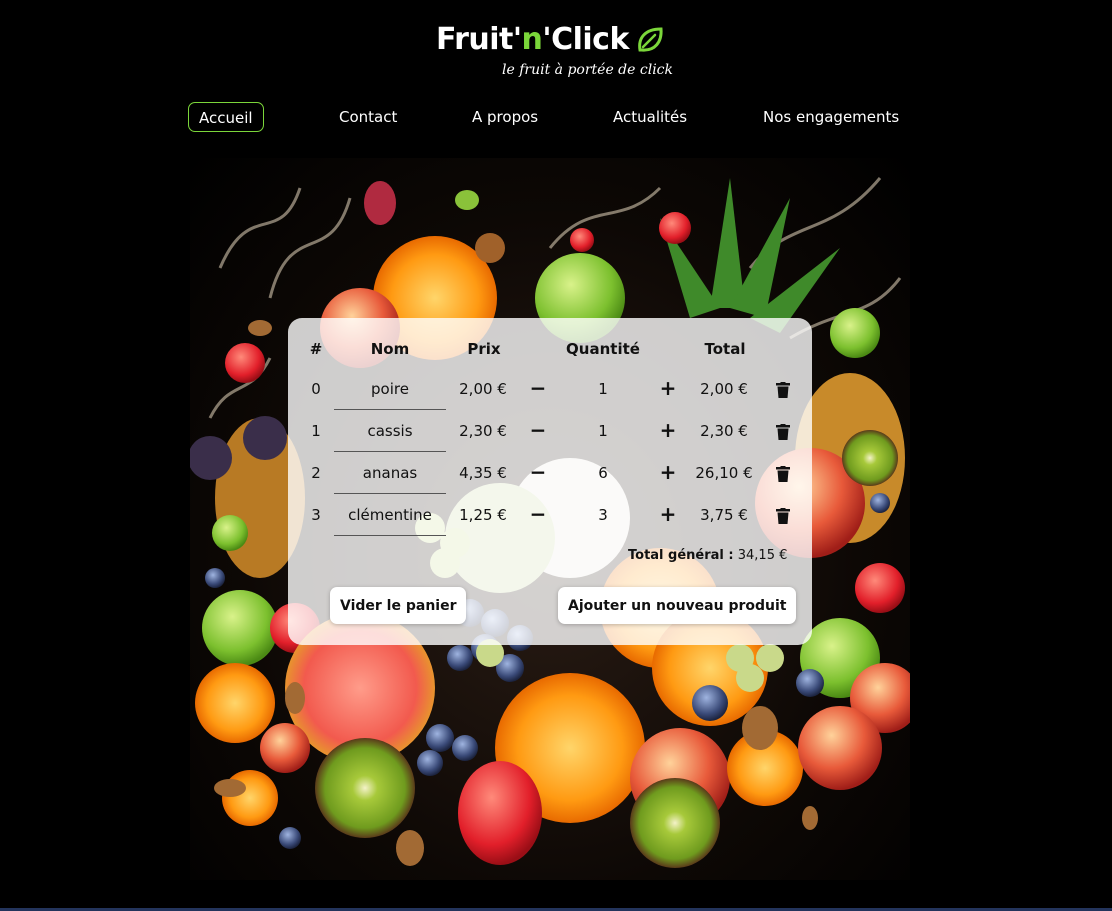 The image size is (1112, 911). Describe the element at coordinates (532, 39) in the screenshot. I see `brand-name: Fruit'n'Click` at that location.